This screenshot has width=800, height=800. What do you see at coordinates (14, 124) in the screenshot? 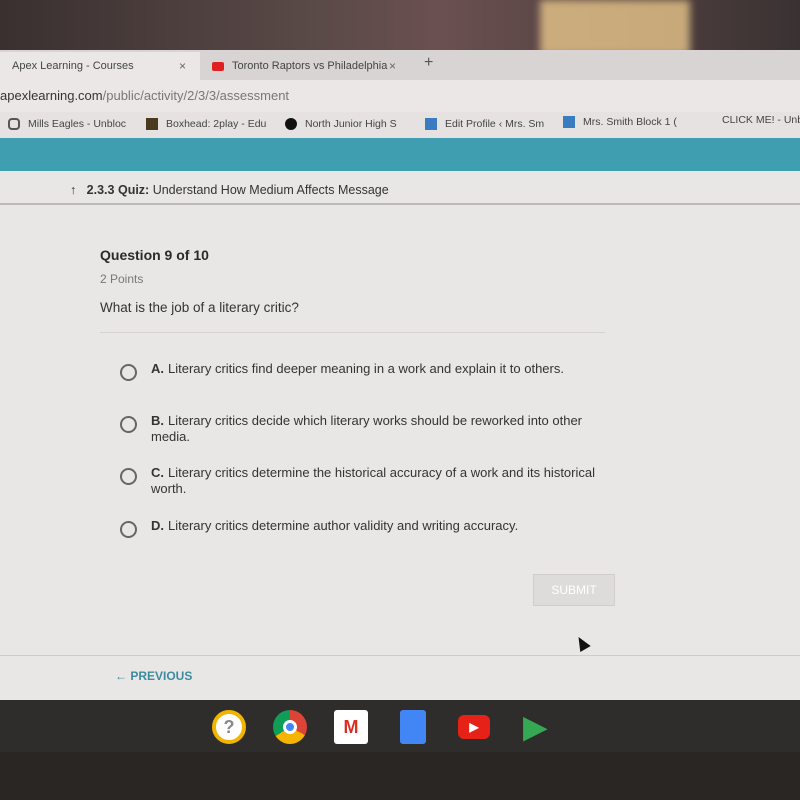
I see `gamepad-icon` at bounding box center [14, 124].